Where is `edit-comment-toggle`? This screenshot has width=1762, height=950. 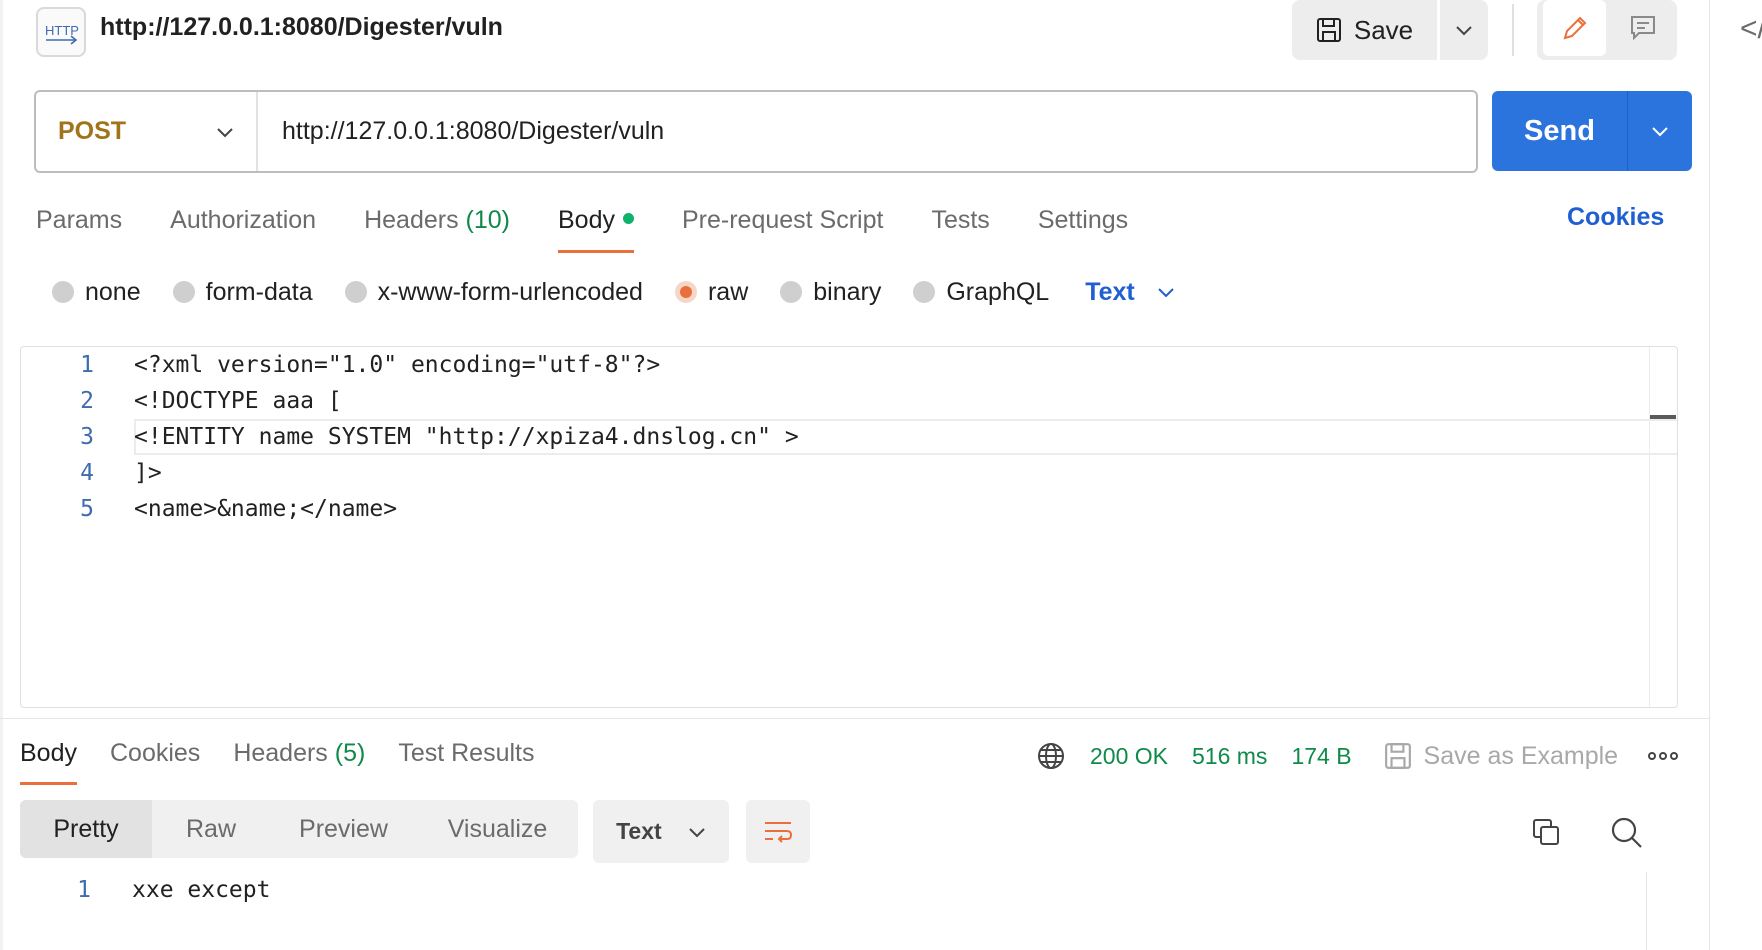 edit-comment-toggle is located at coordinates (1607, 30).